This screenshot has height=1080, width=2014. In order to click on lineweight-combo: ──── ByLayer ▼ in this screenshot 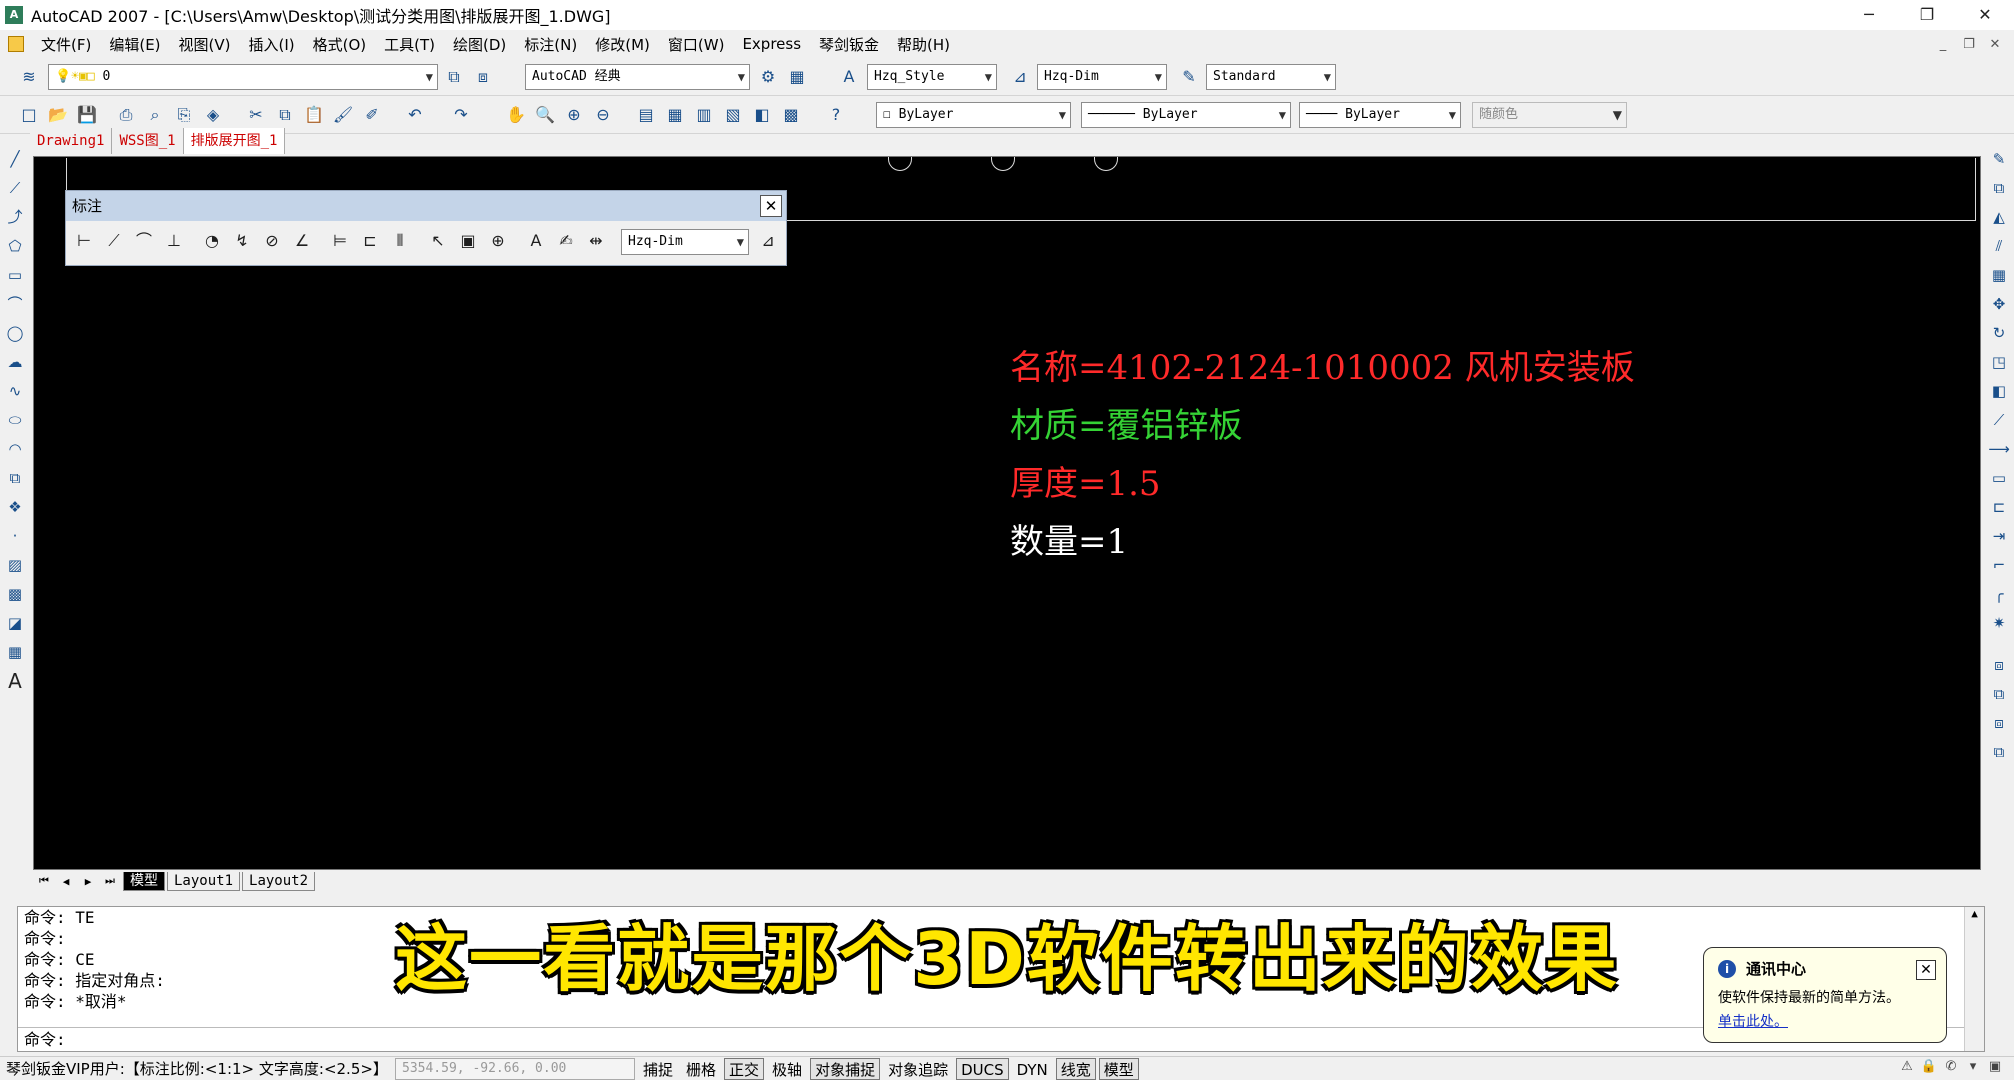, I will do `click(1380, 115)`.